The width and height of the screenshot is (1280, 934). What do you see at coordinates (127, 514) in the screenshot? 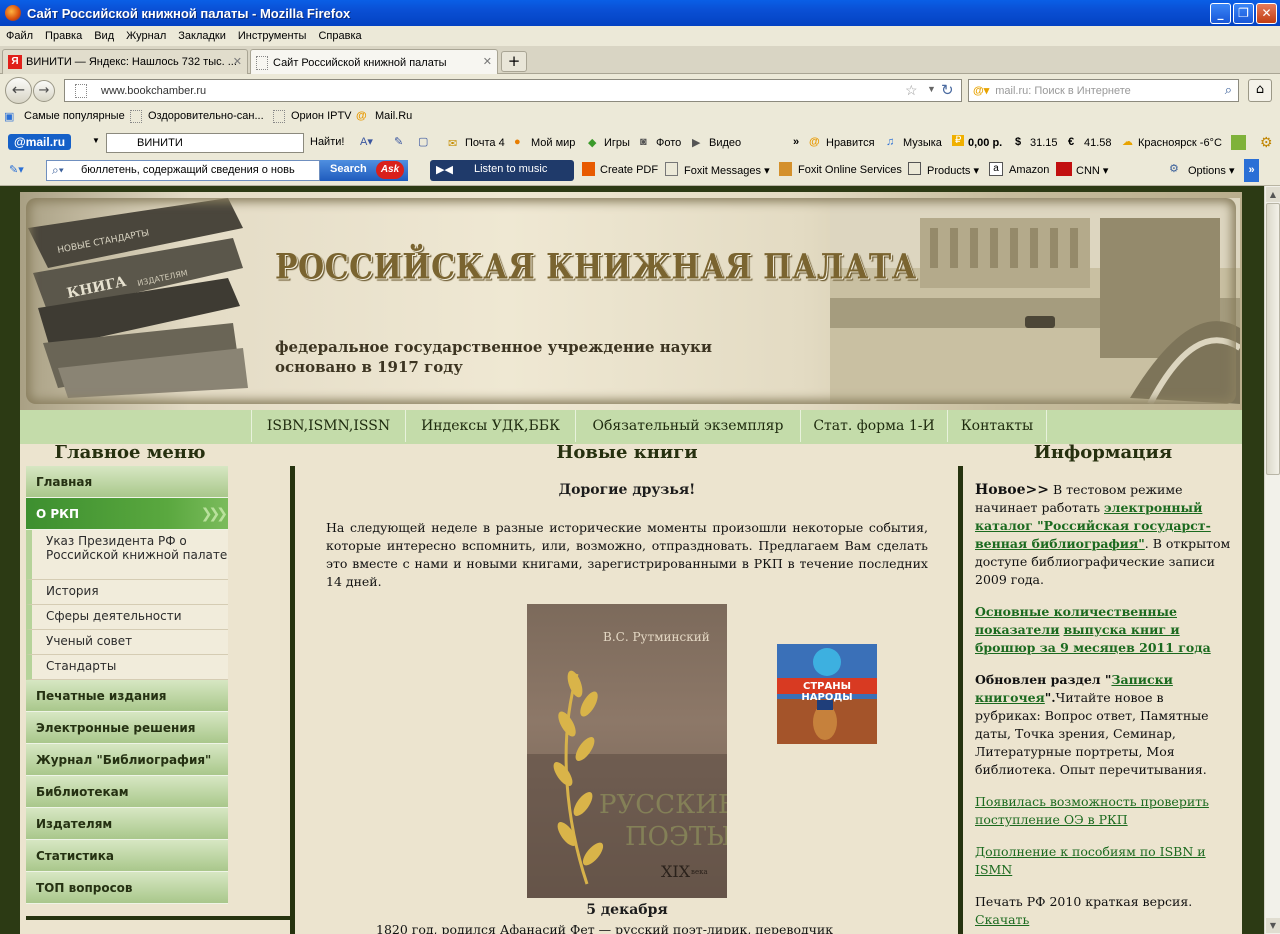
I see `menu-item-about: О РКП ❯❯❯` at bounding box center [127, 514].